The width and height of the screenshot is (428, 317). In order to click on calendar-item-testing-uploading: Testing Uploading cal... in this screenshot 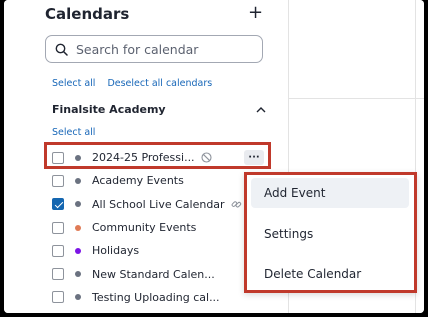, I will do `click(162, 297)`.